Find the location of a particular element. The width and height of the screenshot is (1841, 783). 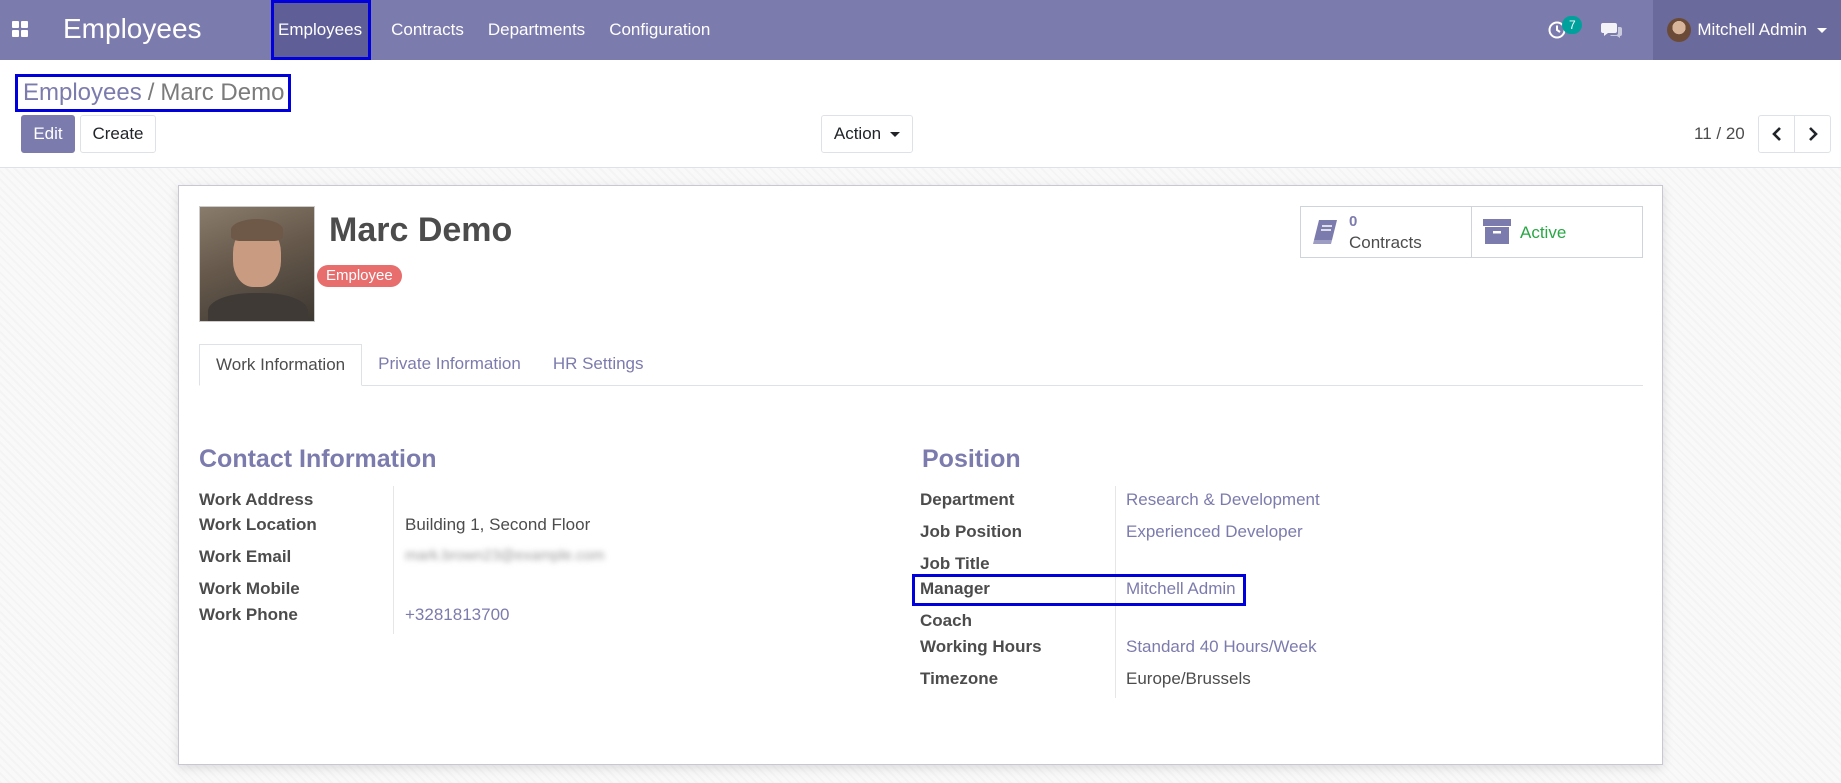

active-toggle-button: Active is located at coordinates (1556, 232).